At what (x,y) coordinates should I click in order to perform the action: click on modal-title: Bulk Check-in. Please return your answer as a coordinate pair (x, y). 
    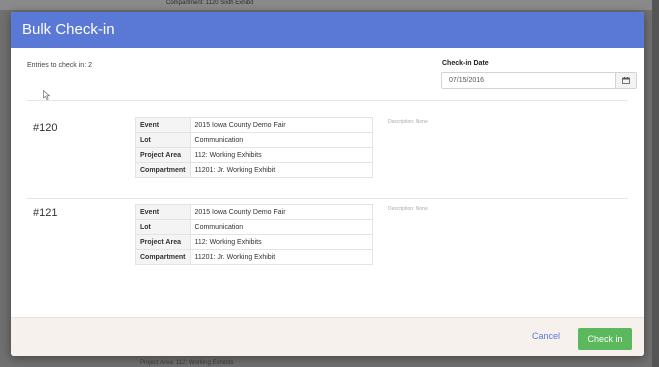
    Looking at the image, I should click on (68, 29).